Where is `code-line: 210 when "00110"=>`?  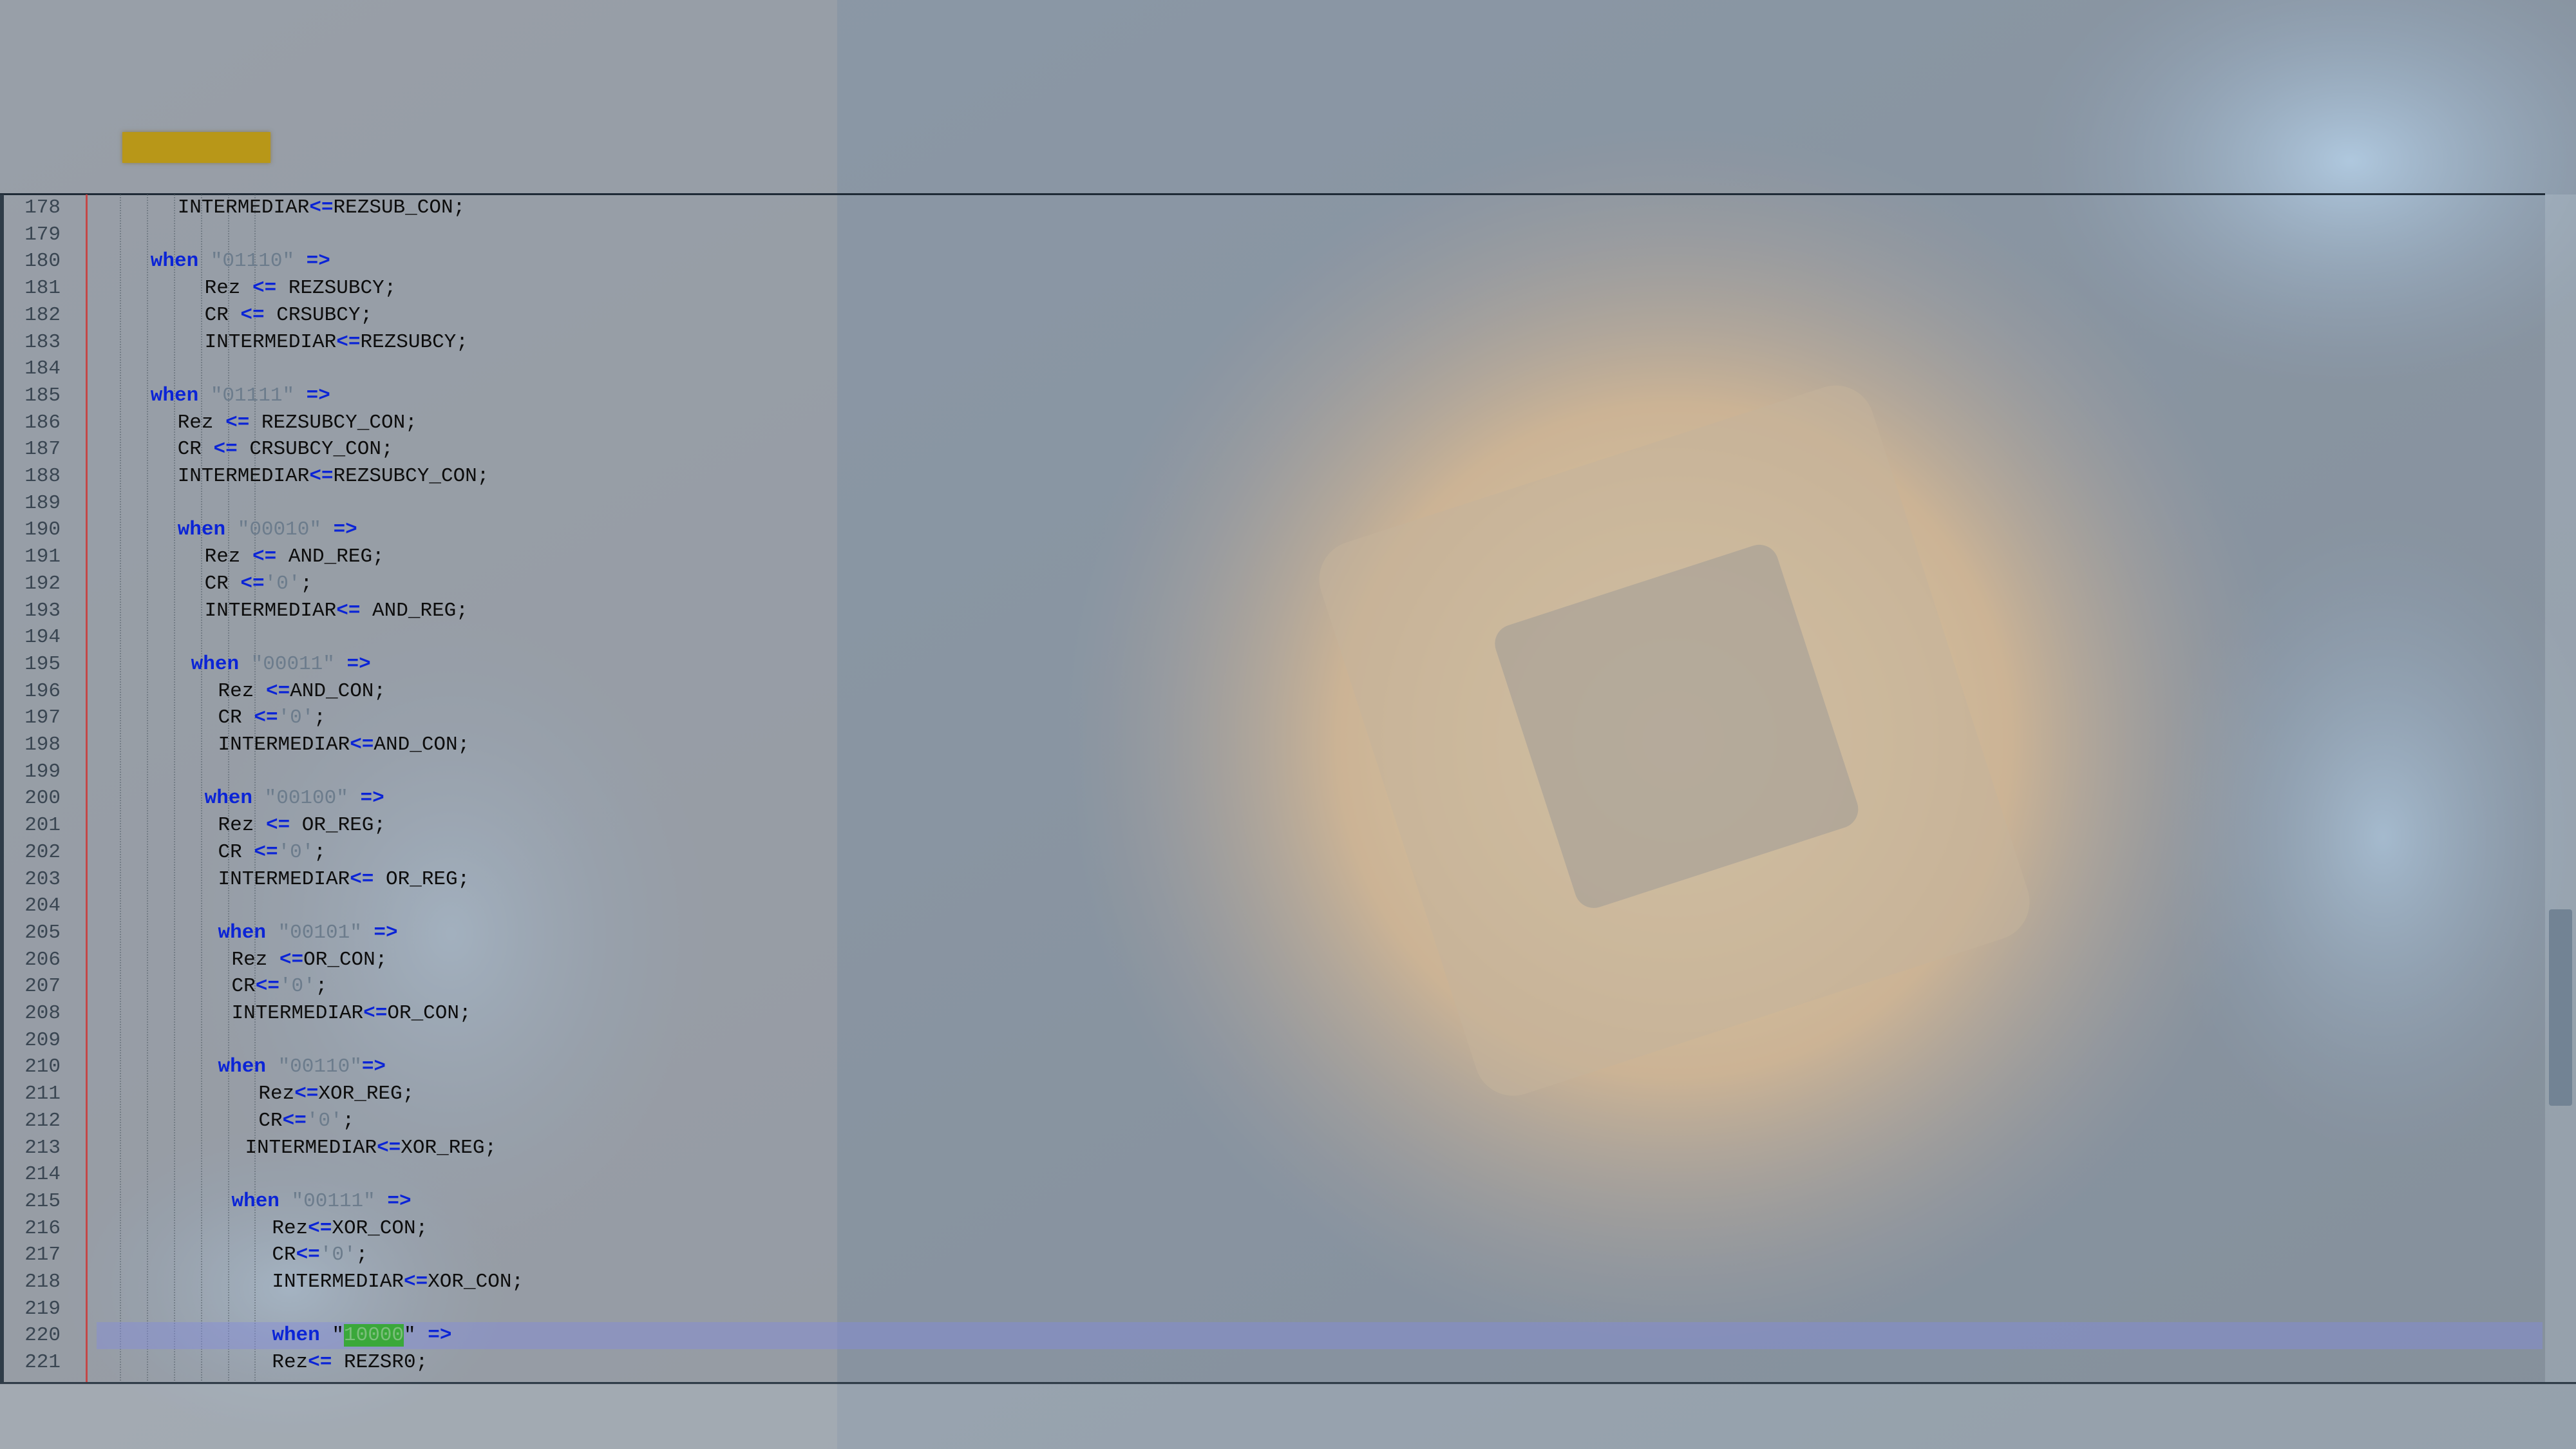
code-line: 210 when "00110"=> is located at coordinates (1272, 1067).